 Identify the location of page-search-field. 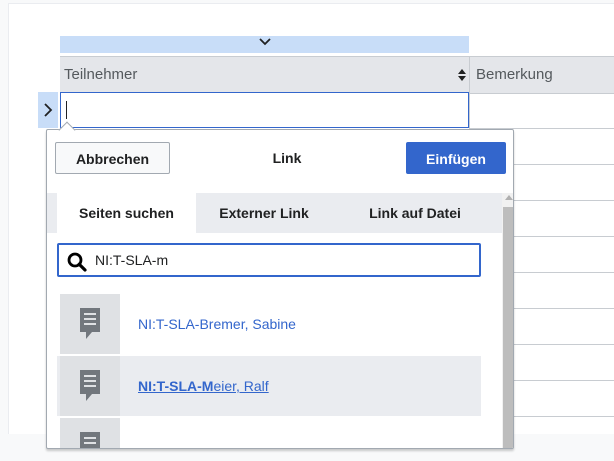
(269, 260).